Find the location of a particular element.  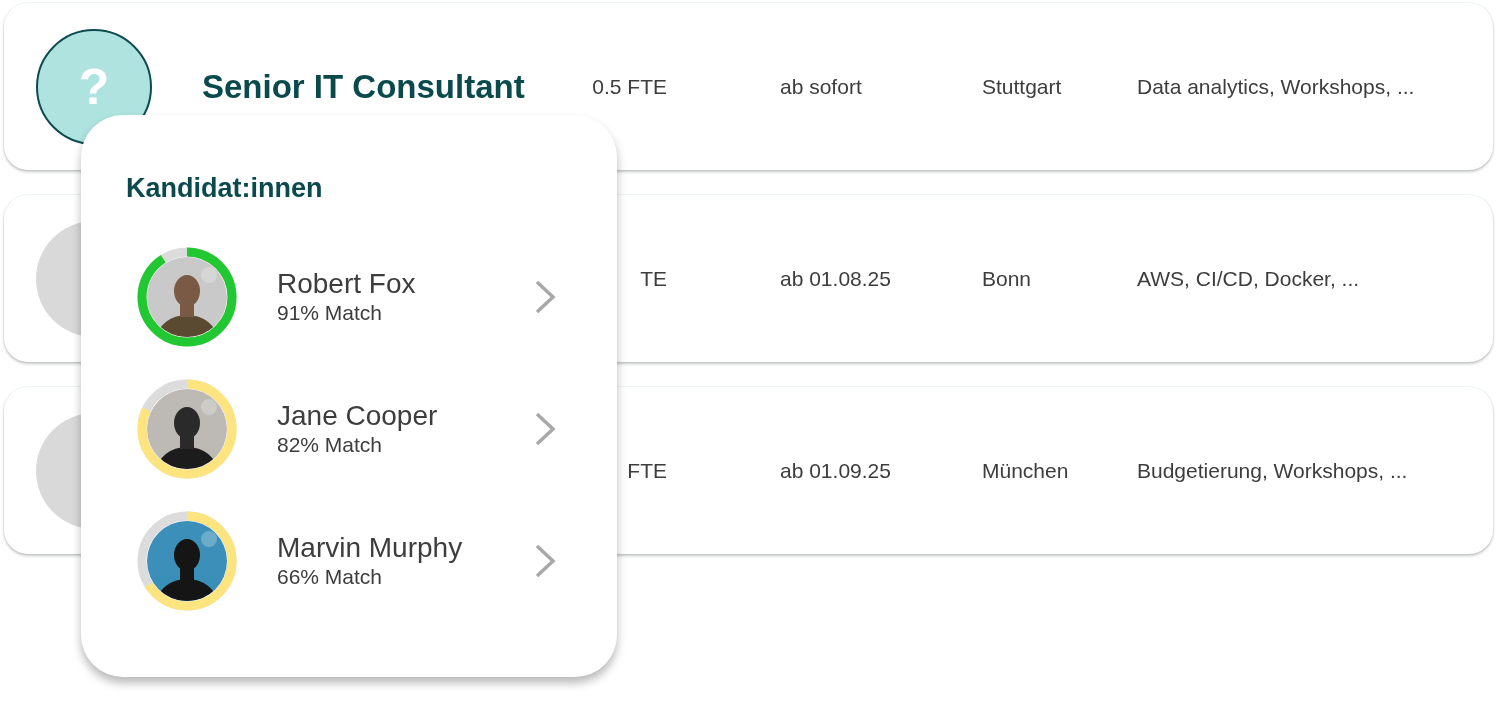

candidate-name: Robert Fox is located at coordinates (346, 284).